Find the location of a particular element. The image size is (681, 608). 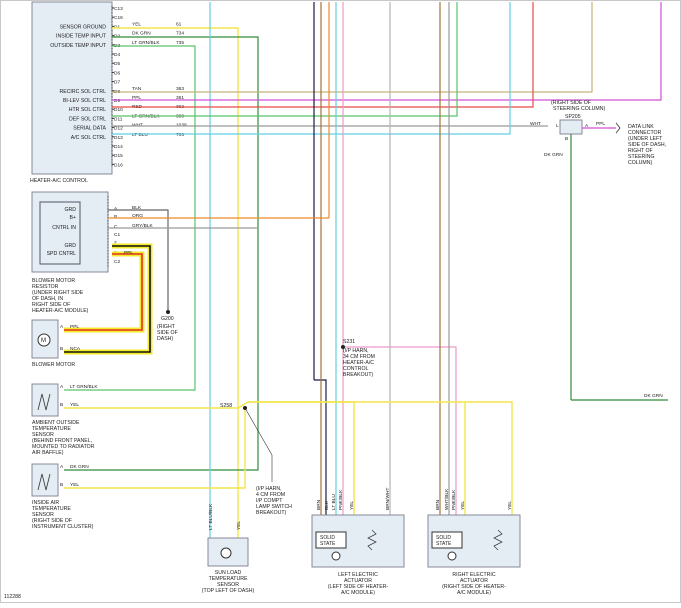

ground-caption-2: DASH) is located at coordinates (165, 339).